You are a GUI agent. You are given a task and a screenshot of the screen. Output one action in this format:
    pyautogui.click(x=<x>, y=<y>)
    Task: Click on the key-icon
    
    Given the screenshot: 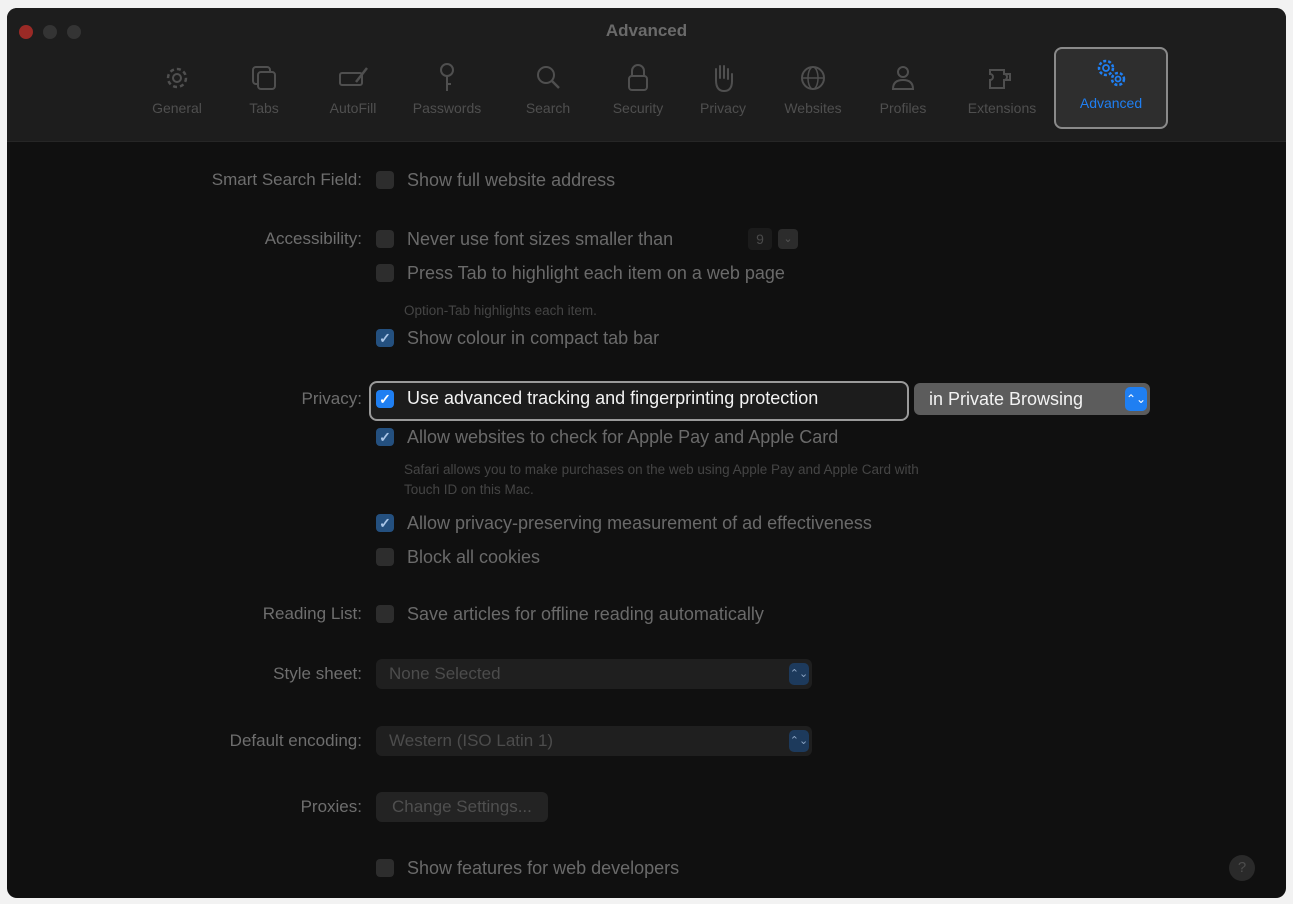 What is the action you would take?
    pyautogui.click(x=447, y=77)
    